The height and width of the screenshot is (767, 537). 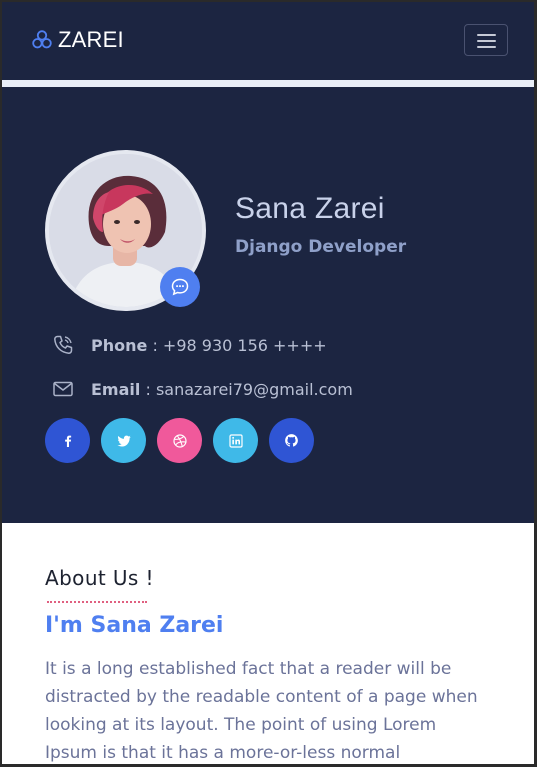 I want to click on brand-link: ZAREI, so click(x=77, y=40).